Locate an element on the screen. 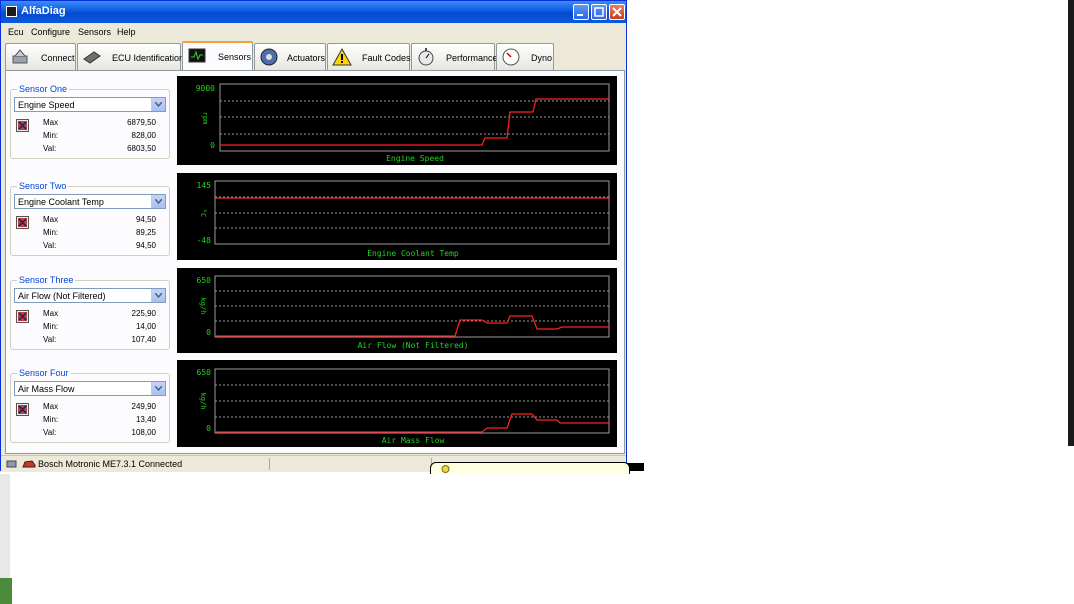 Image resolution: width=1074 pixels, height=604 pixels. maximize-icon is located at coordinates (599, 12).